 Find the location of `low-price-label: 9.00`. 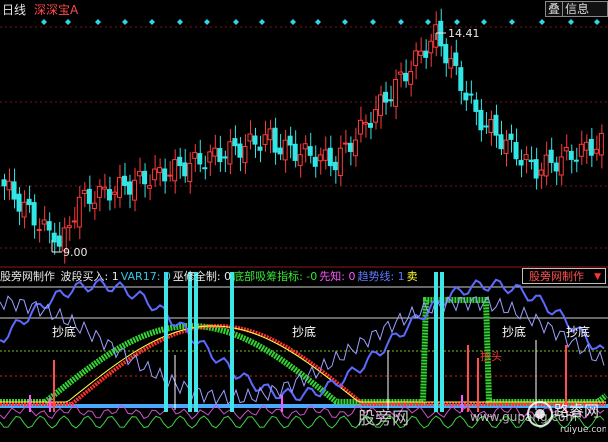

low-price-label: 9.00 is located at coordinates (75, 252).